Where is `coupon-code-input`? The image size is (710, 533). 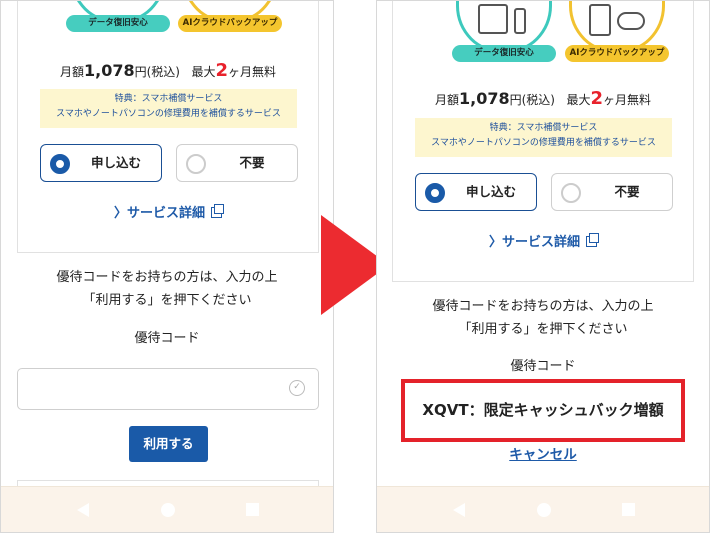
coupon-code-input is located at coordinates (168, 389).